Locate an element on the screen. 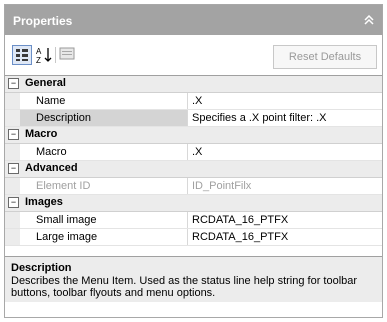  panel-title: Properties is located at coordinates (43, 21).